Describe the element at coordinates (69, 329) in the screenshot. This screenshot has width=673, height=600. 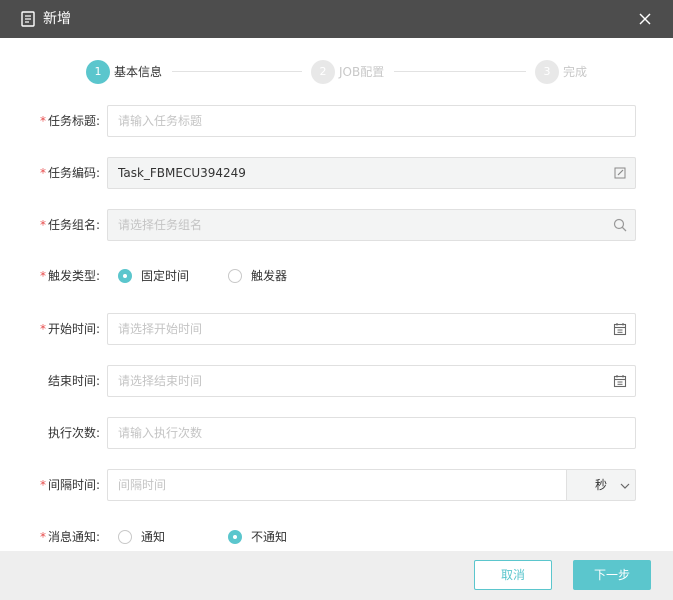
I see `start-time-label: * 开始时间:` at that location.